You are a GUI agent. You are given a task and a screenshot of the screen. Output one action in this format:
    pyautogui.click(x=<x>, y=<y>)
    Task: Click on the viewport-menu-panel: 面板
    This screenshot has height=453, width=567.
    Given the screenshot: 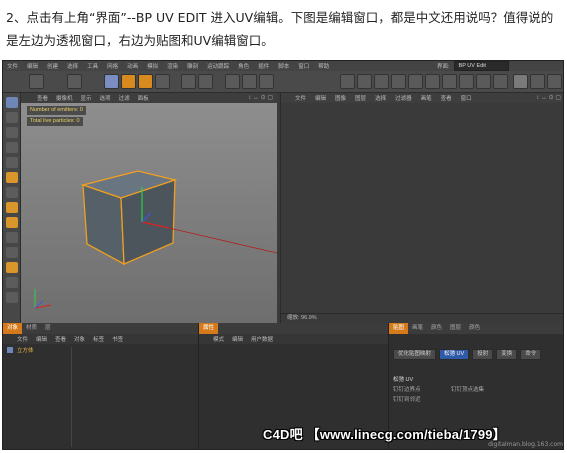 What is the action you would take?
    pyautogui.click(x=143, y=98)
    